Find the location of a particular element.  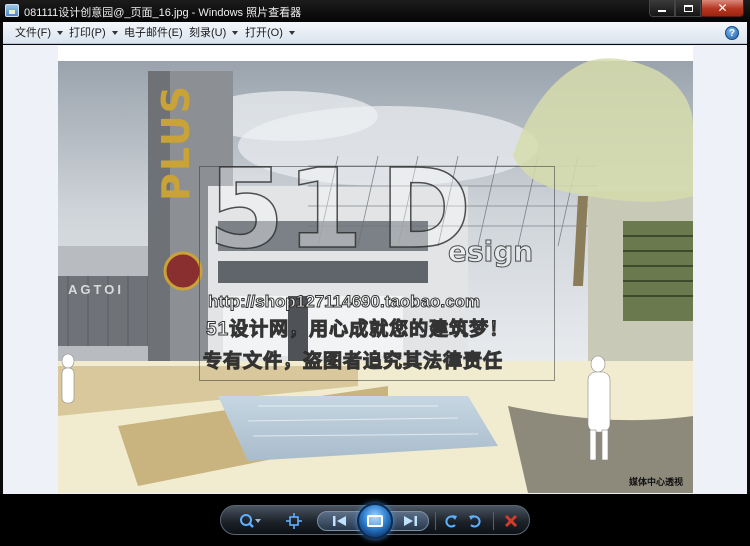

delete-button is located at coordinates (511, 521).